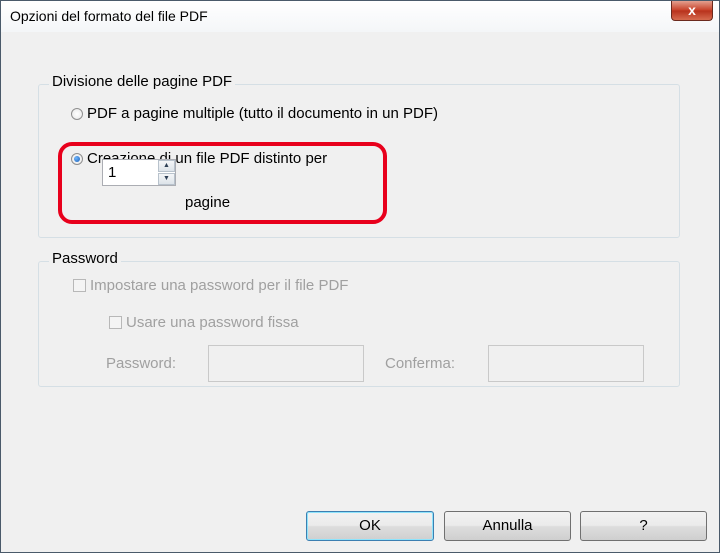  I want to click on close-icon: x, so click(692, 10).